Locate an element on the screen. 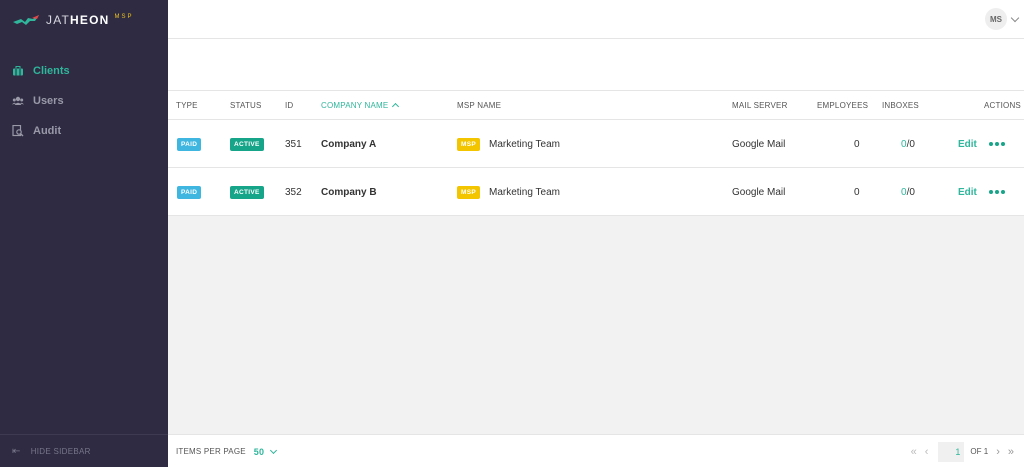  avatar: MS is located at coordinates (996, 19).